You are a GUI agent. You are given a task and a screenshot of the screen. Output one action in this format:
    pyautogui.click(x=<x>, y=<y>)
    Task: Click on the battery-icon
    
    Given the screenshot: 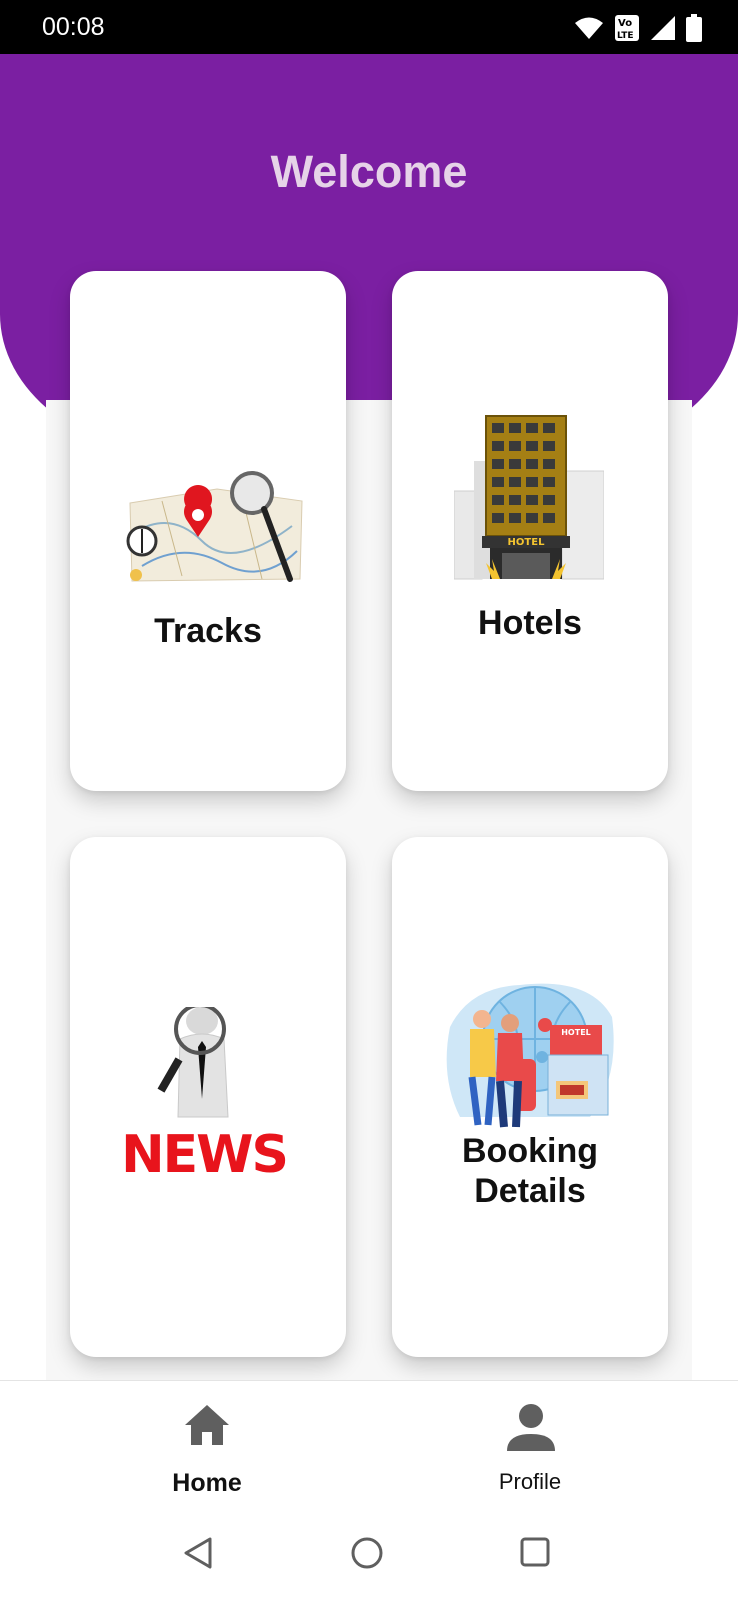 What is the action you would take?
    pyautogui.click(x=694, y=28)
    